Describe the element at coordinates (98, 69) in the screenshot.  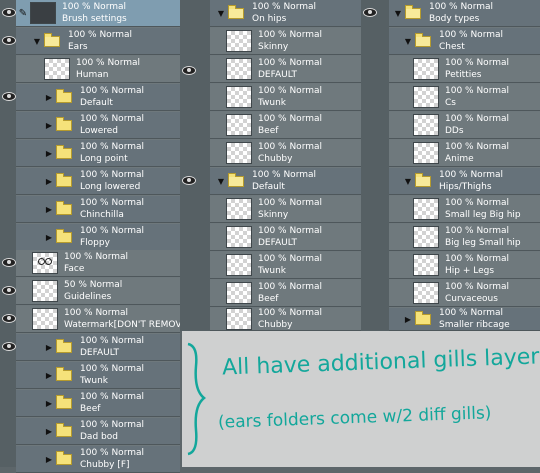
I see `layer-human: 100 % Normal Human` at that location.